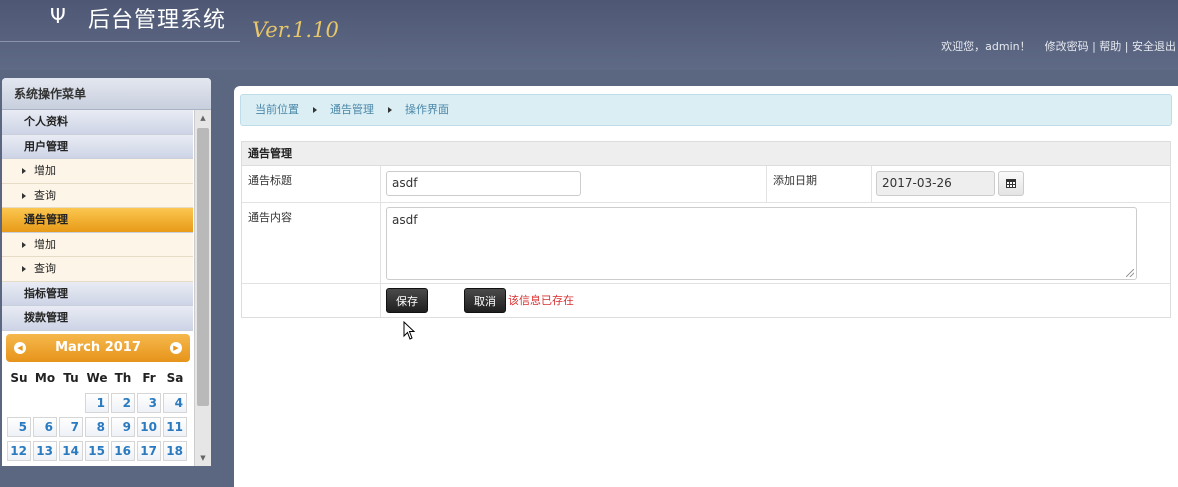 Image resolution: width=1178 pixels, height=487 pixels. What do you see at coordinates (117, 476) in the screenshot?
I see `sidebar-footer` at bounding box center [117, 476].